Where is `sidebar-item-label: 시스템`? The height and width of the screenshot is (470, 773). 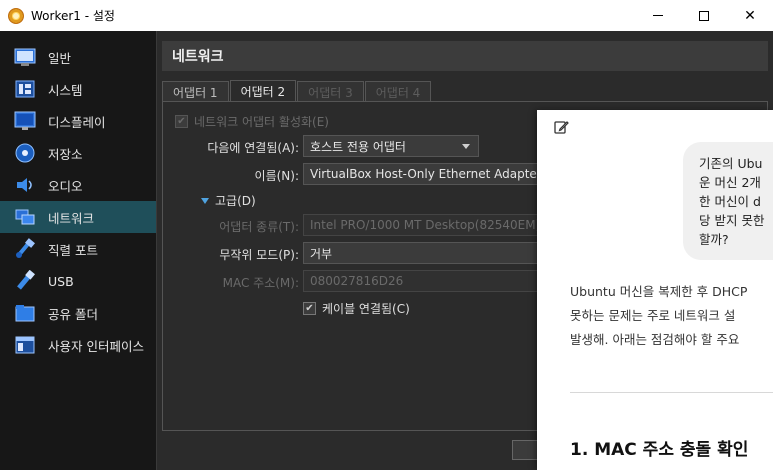
sidebar-item-label: 시스템 is located at coordinates (65, 90).